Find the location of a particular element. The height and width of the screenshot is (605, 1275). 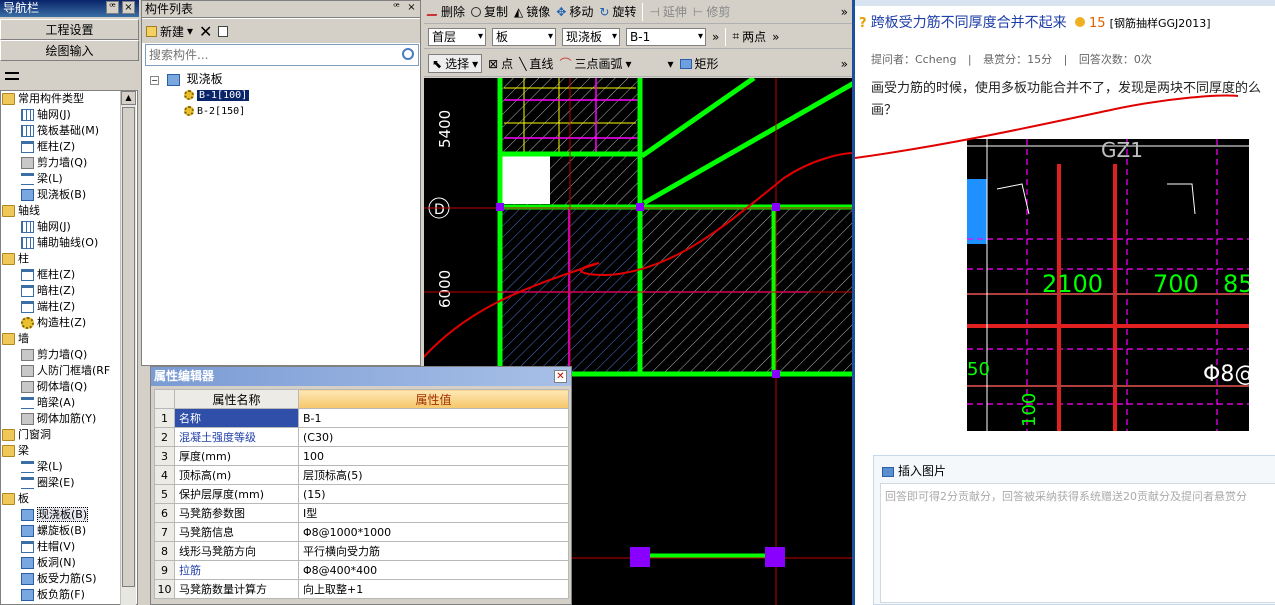

scroll-thumb is located at coordinates (128, 347).